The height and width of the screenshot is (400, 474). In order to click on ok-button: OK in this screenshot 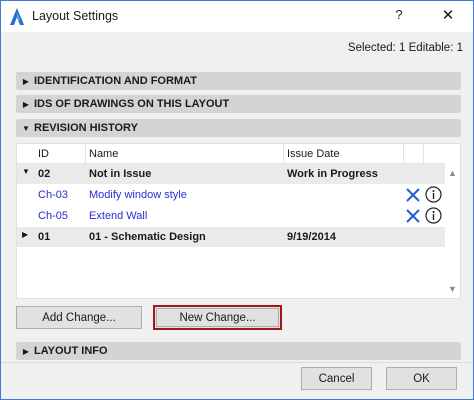, I will do `click(421, 378)`.